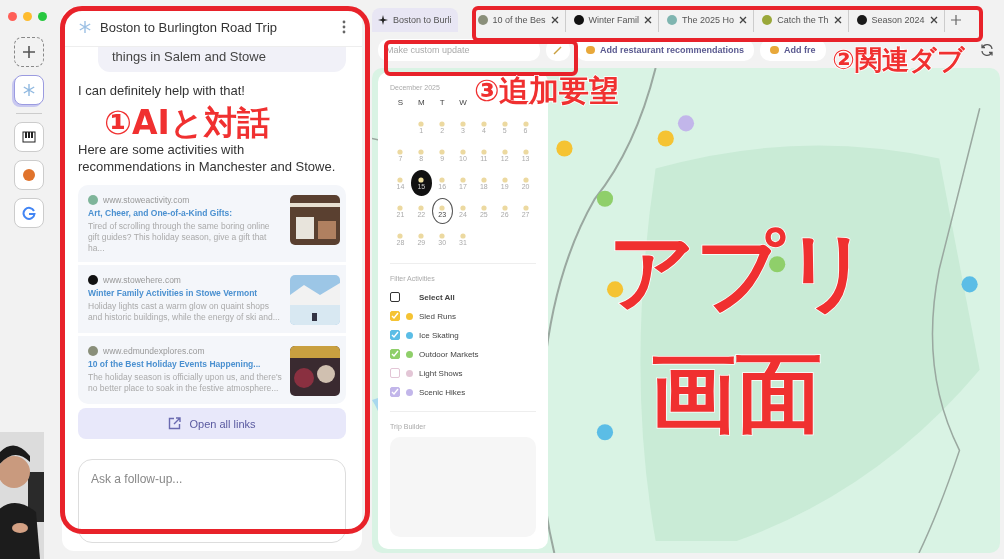 This screenshot has height=559, width=1004. Describe the element at coordinates (442, 392) in the screenshot. I see `filter-label: Scenic Hikes` at that location.